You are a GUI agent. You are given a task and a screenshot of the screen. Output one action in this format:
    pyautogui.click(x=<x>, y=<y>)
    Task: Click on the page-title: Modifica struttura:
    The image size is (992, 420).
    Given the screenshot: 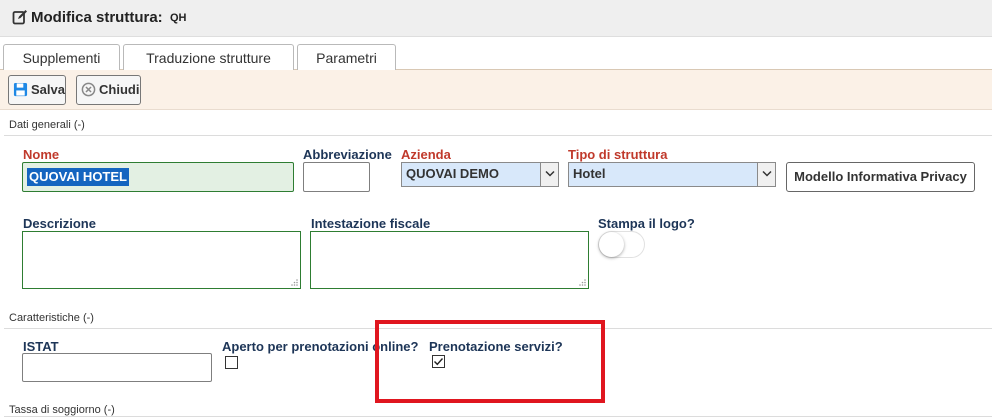 What is the action you would take?
    pyautogui.click(x=97, y=17)
    